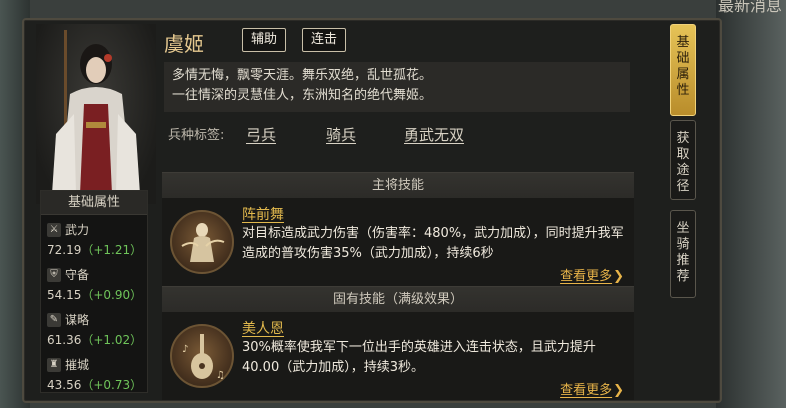 This screenshot has width=786, height=408. What do you see at coordinates (64, 340) in the screenshot?
I see `stat-value: 61.36` at bounding box center [64, 340].